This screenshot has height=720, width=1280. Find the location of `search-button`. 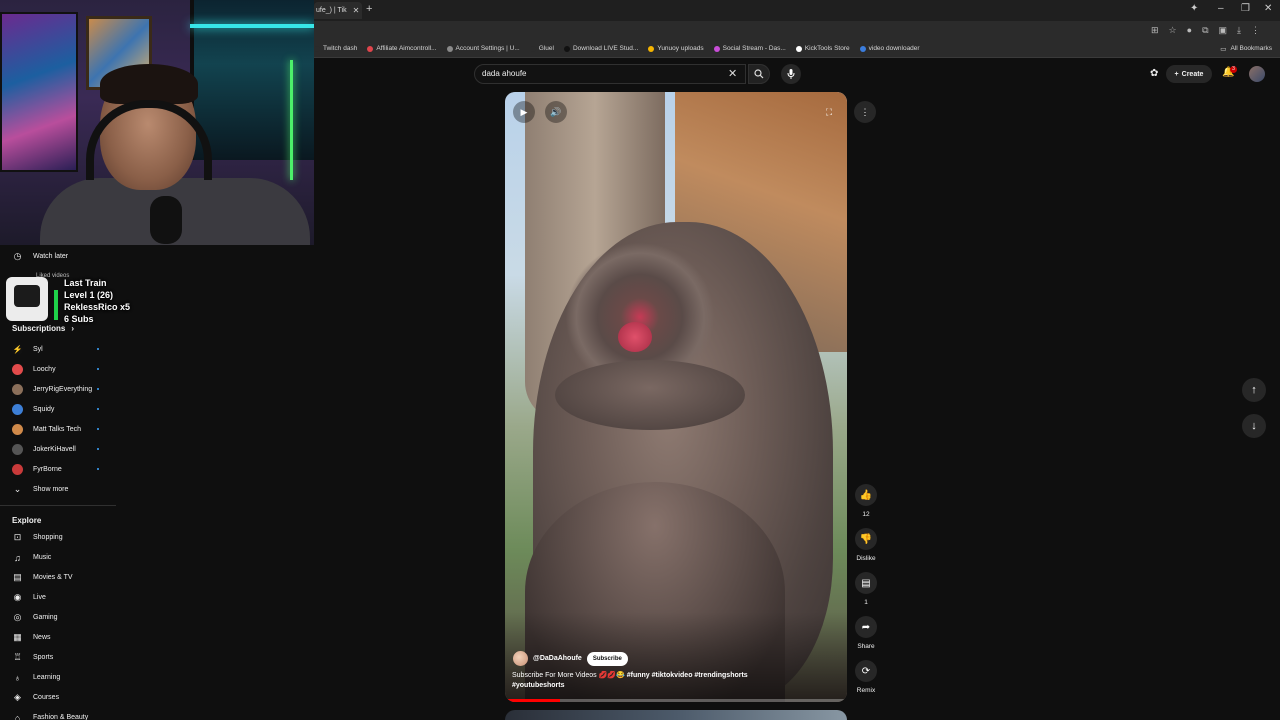

search-button is located at coordinates (759, 74).